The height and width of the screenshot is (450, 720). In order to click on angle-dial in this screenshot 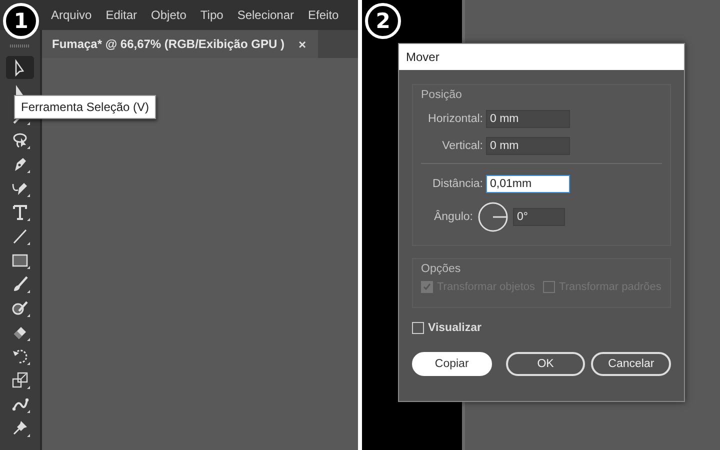, I will do `click(493, 217)`.